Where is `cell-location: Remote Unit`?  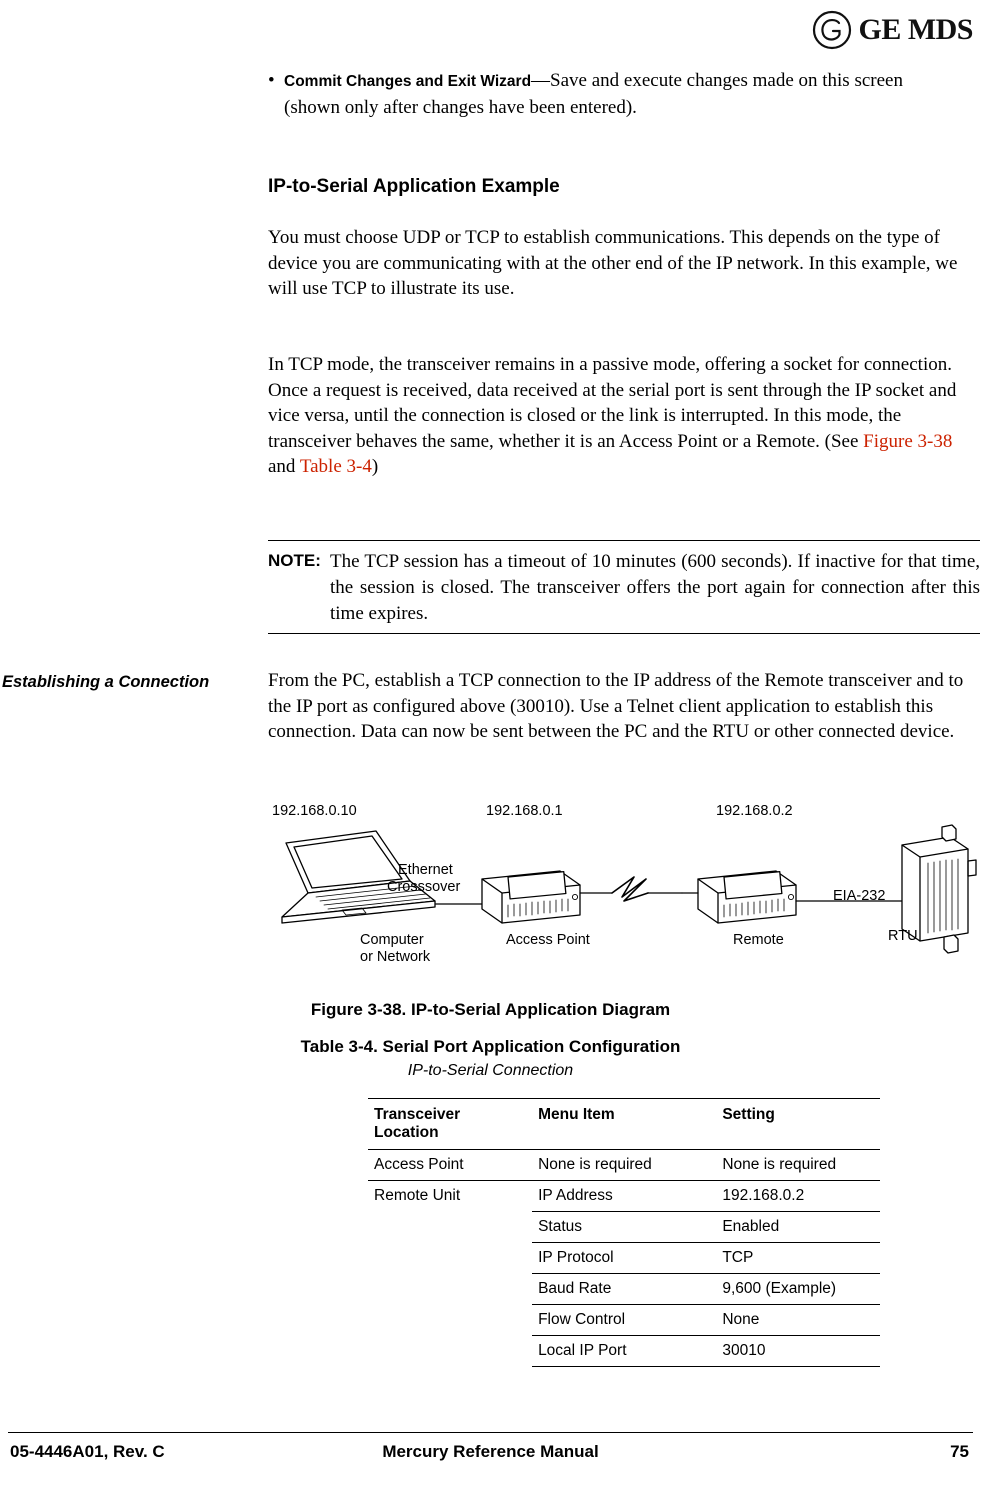 cell-location: Remote Unit is located at coordinates (417, 1195).